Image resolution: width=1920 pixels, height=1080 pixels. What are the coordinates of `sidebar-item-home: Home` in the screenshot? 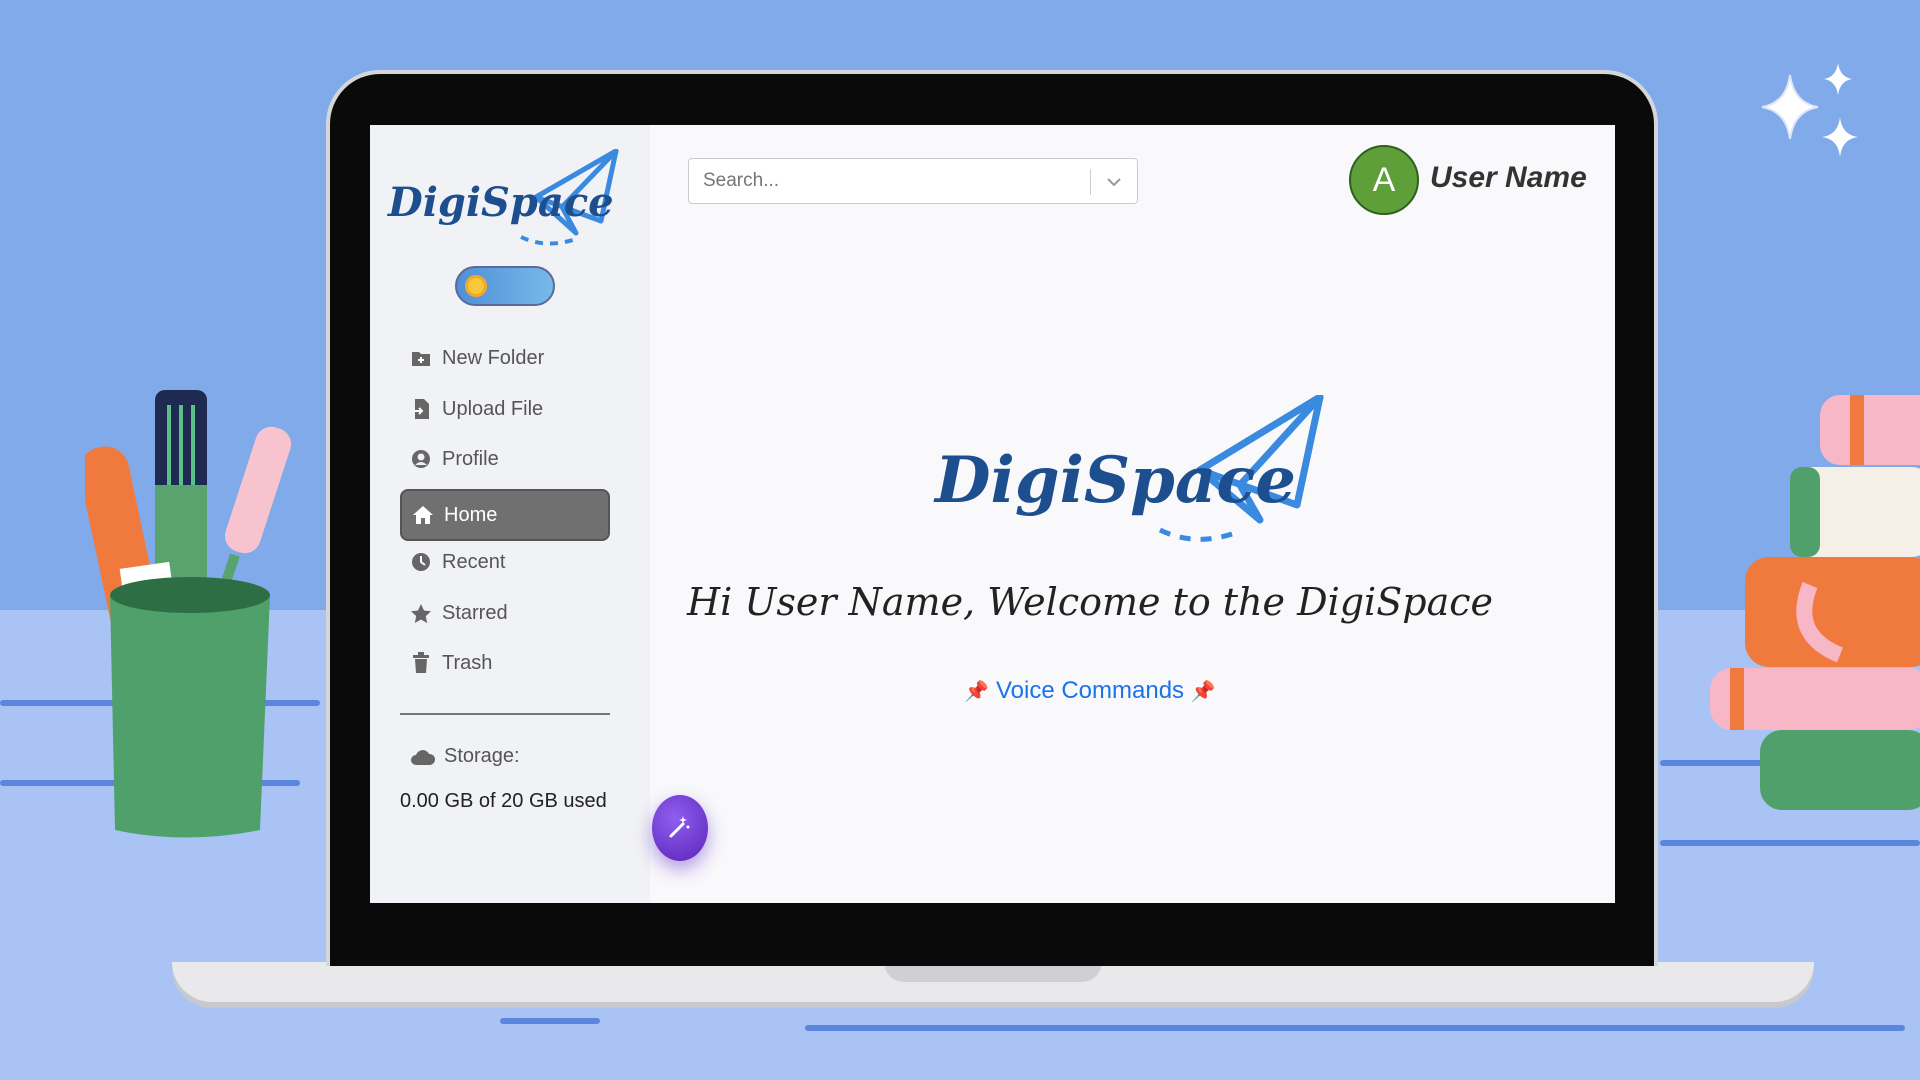 It's located at (505, 515).